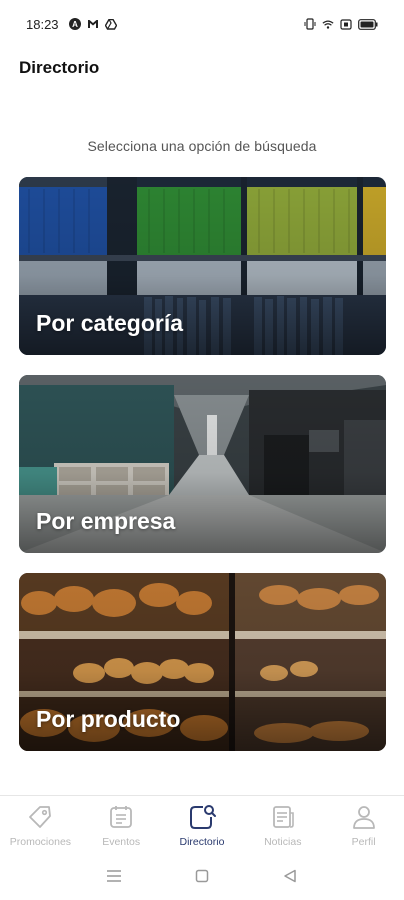 The image size is (404, 900). I want to click on nav-item-promociones: Promociones, so click(40, 825).